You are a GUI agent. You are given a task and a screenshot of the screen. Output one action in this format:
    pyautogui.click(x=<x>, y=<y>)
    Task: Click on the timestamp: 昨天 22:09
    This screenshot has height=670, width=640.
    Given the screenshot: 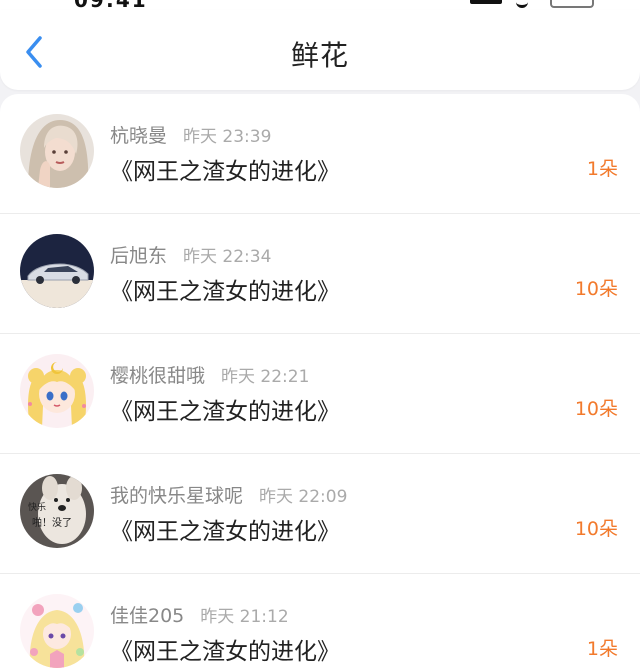 What is the action you would take?
    pyautogui.click(x=303, y=497)
    